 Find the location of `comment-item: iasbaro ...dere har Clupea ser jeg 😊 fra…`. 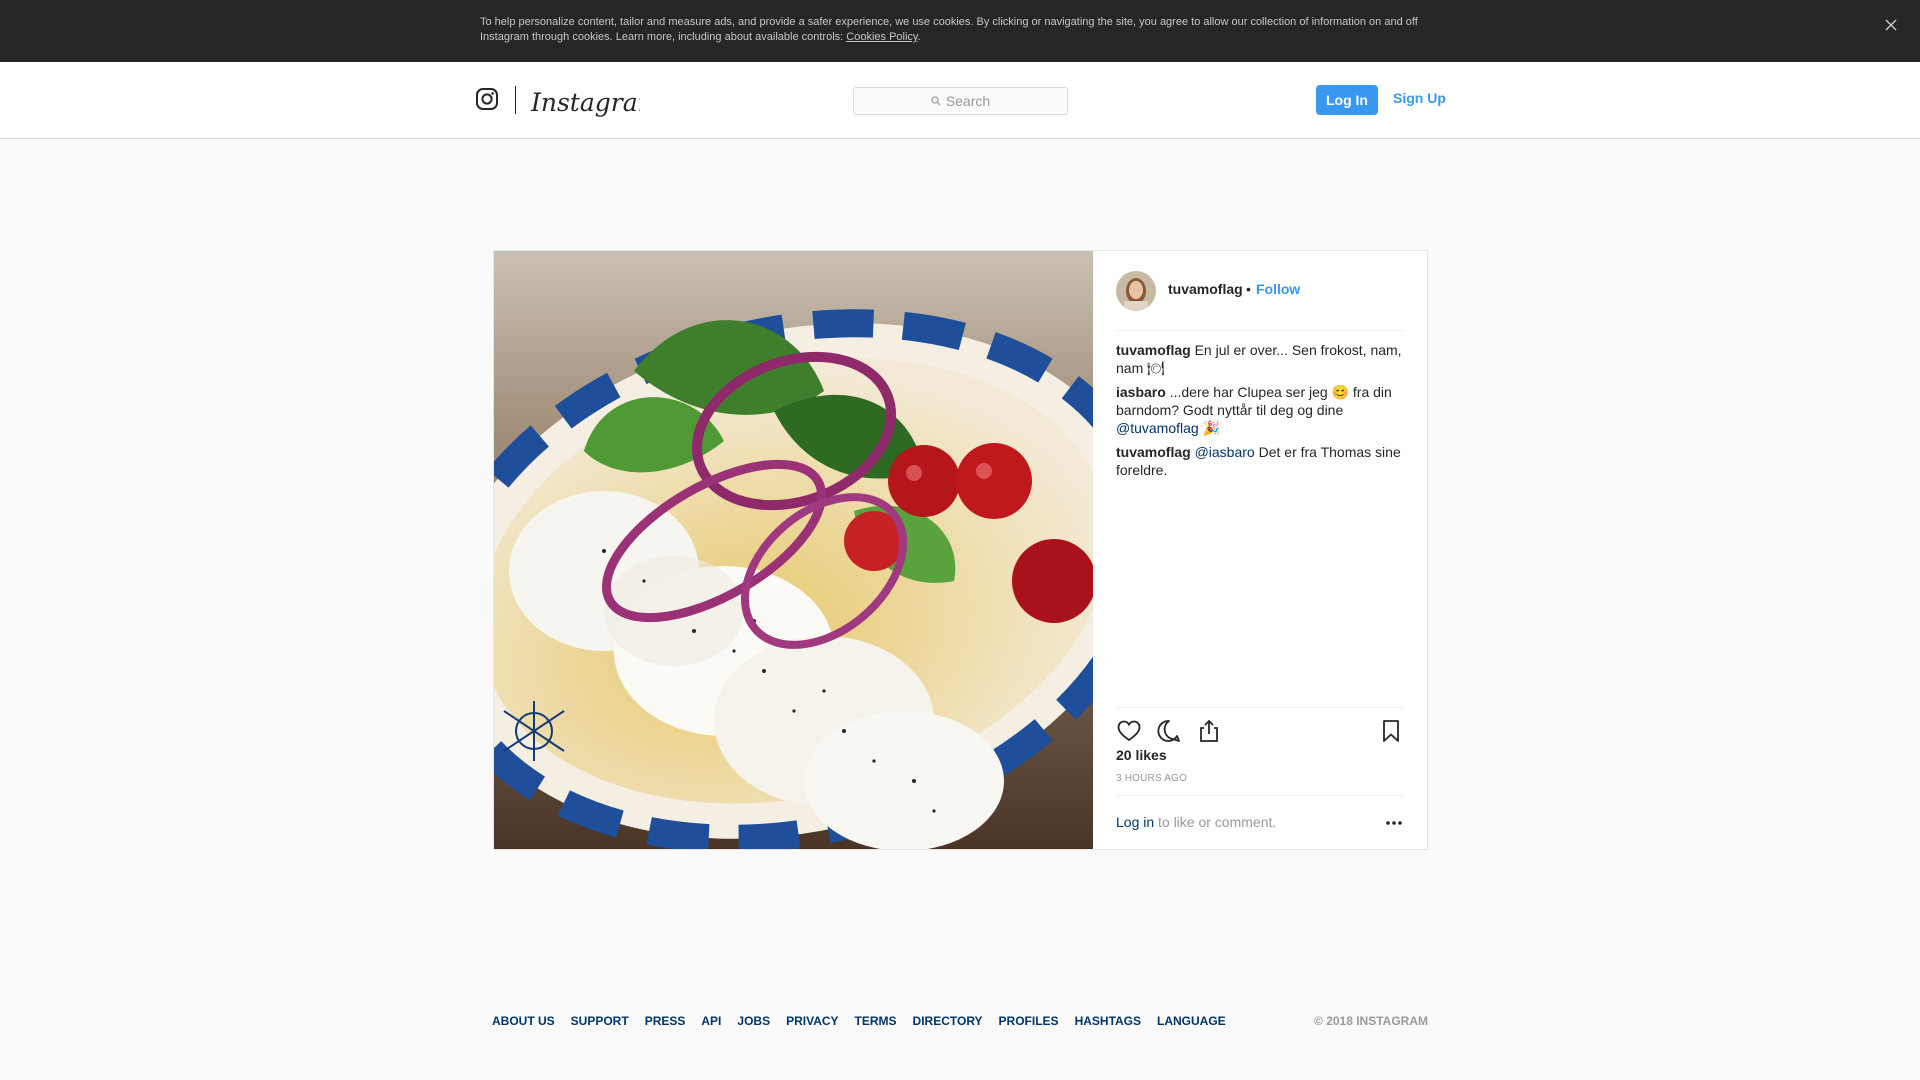

comment-item: iasbaro ...dere har Clupea ser jeg 😊 fra… is located at coordinates (1261, 410).